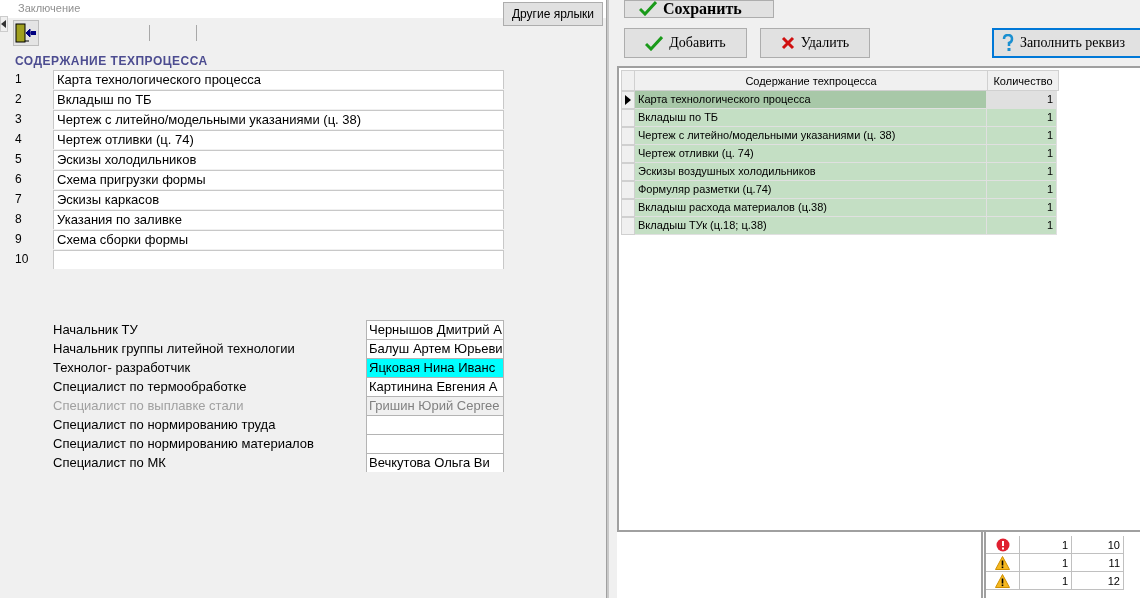 This screenshot has width=1140, height=598. What do you see at coordinates (18, 119) in the screenshot?
I see `row-number: 3` at bounding box center [18, 119].